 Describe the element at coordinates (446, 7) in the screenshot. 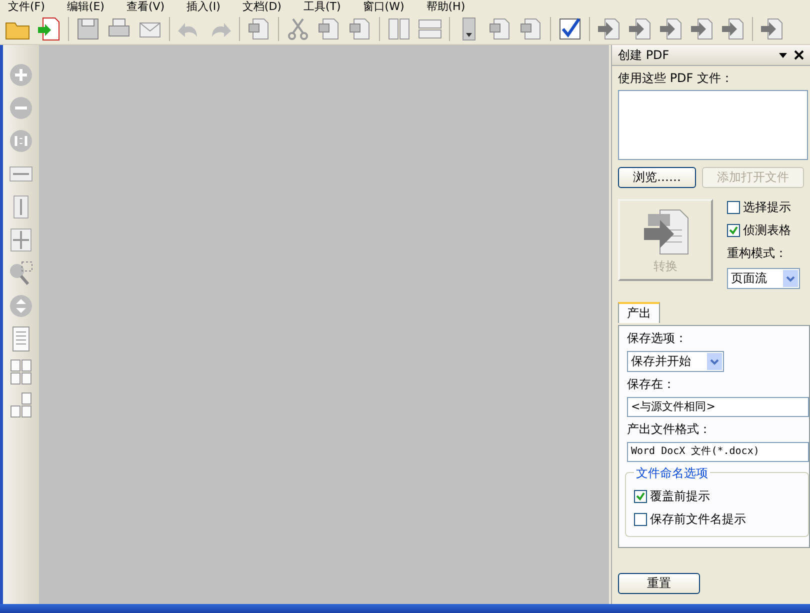

I see `menu-item: 帮助(H)` at that location.